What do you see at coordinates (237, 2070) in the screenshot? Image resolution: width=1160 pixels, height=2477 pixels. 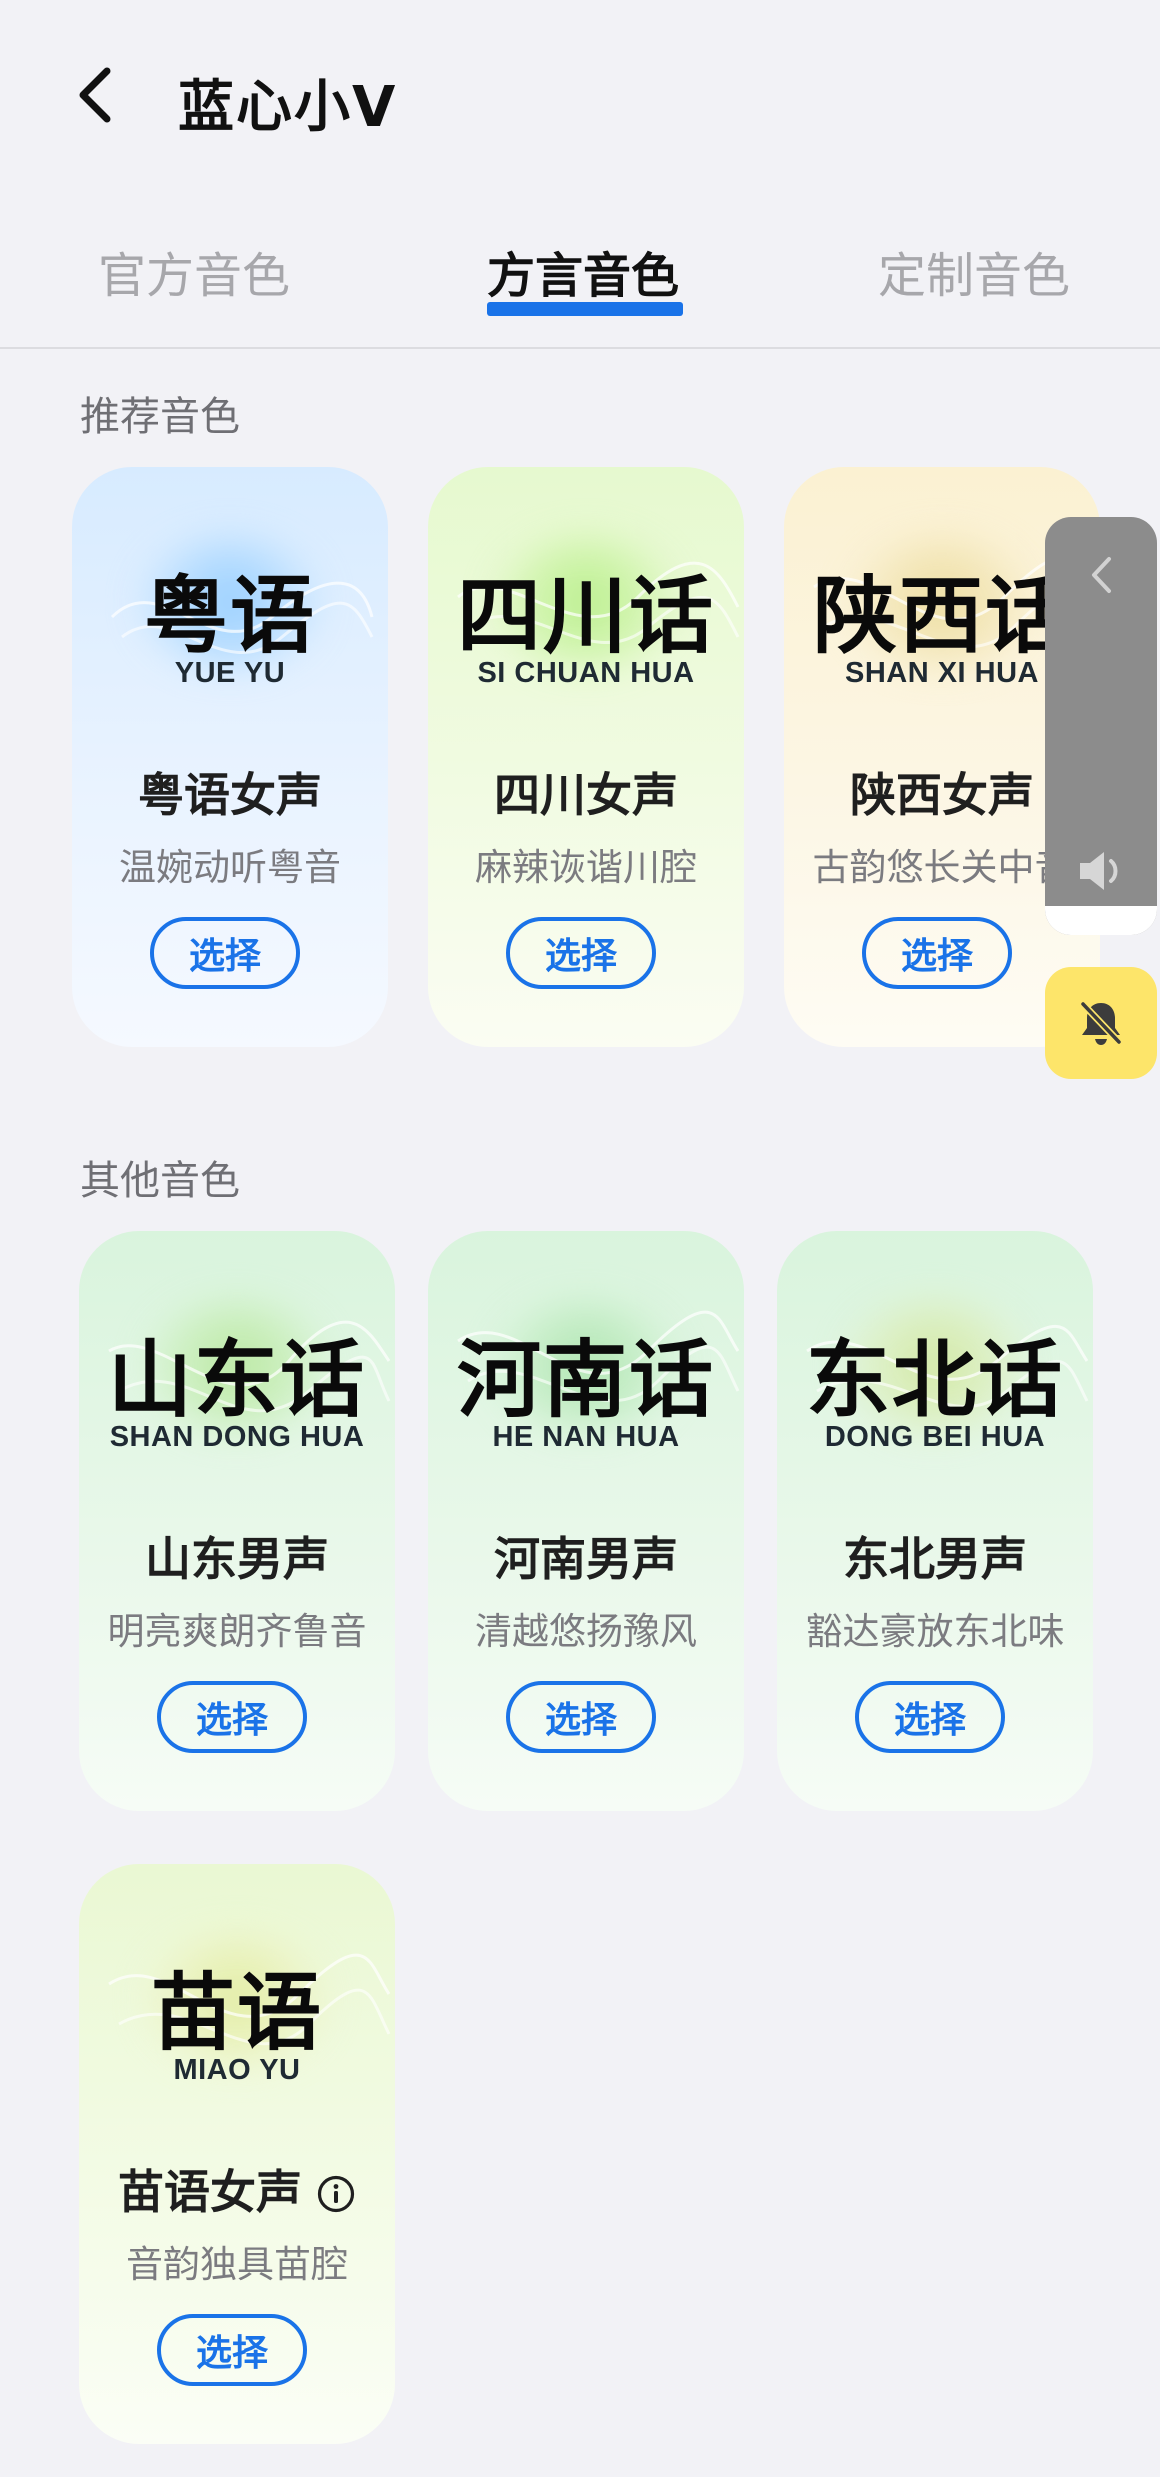 I see `dialect-pinyin: MIAO YU` at bounding box center [237, 2070].